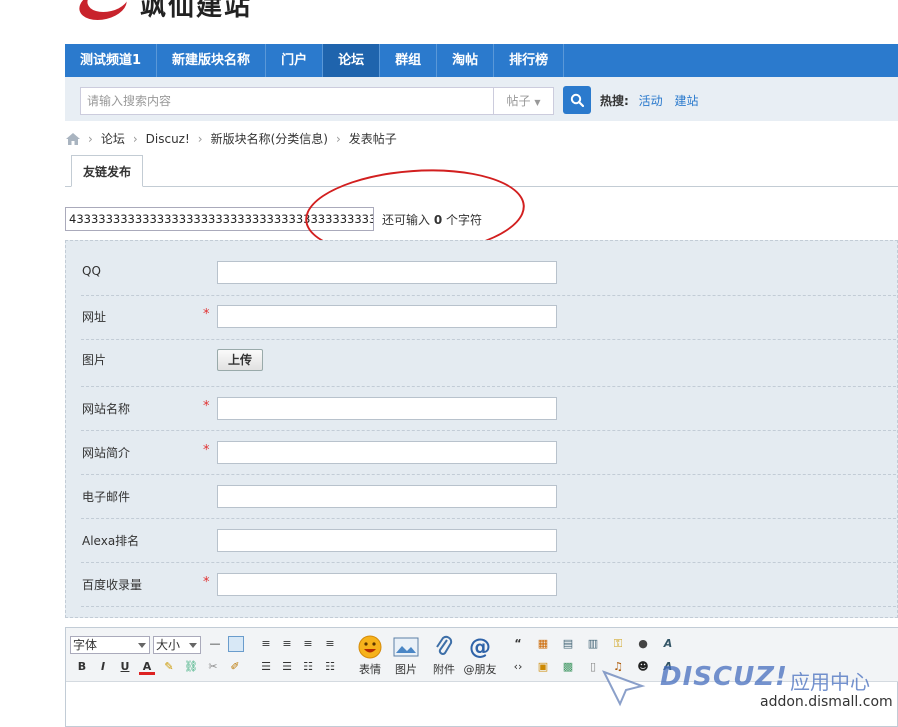 This screenshot has height=727, width=898. What do you see at coordinates (593, 644) in the screenshot?
I see `table-icon: ▥` at bounding box center [593, 644].